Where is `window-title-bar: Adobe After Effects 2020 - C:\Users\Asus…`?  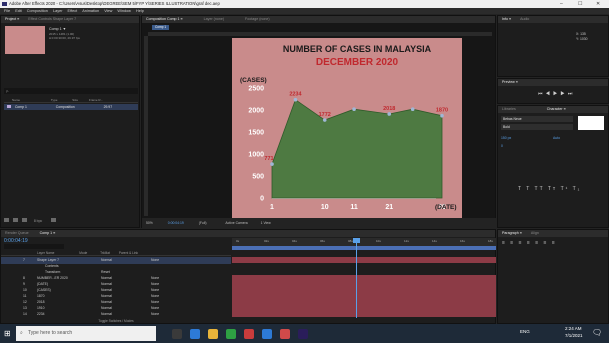 window-title-bar: Adobe After Effects 2020 - C:\Users\Asus… is located at coordinates (304, 4).